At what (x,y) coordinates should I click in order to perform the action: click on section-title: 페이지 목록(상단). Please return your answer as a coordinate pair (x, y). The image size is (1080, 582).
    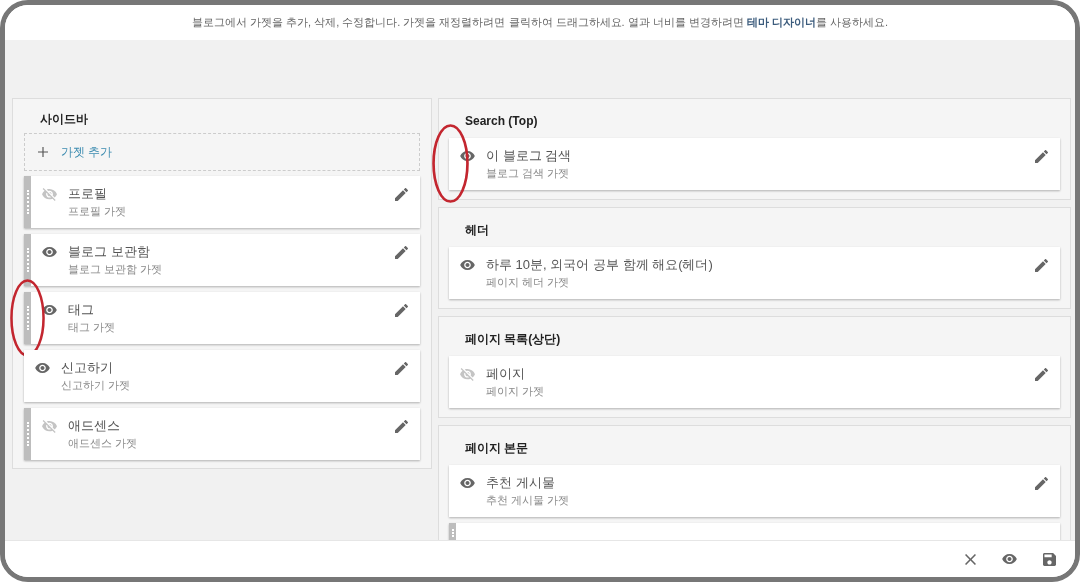
    Looking at the image, I should click on (513, 339).